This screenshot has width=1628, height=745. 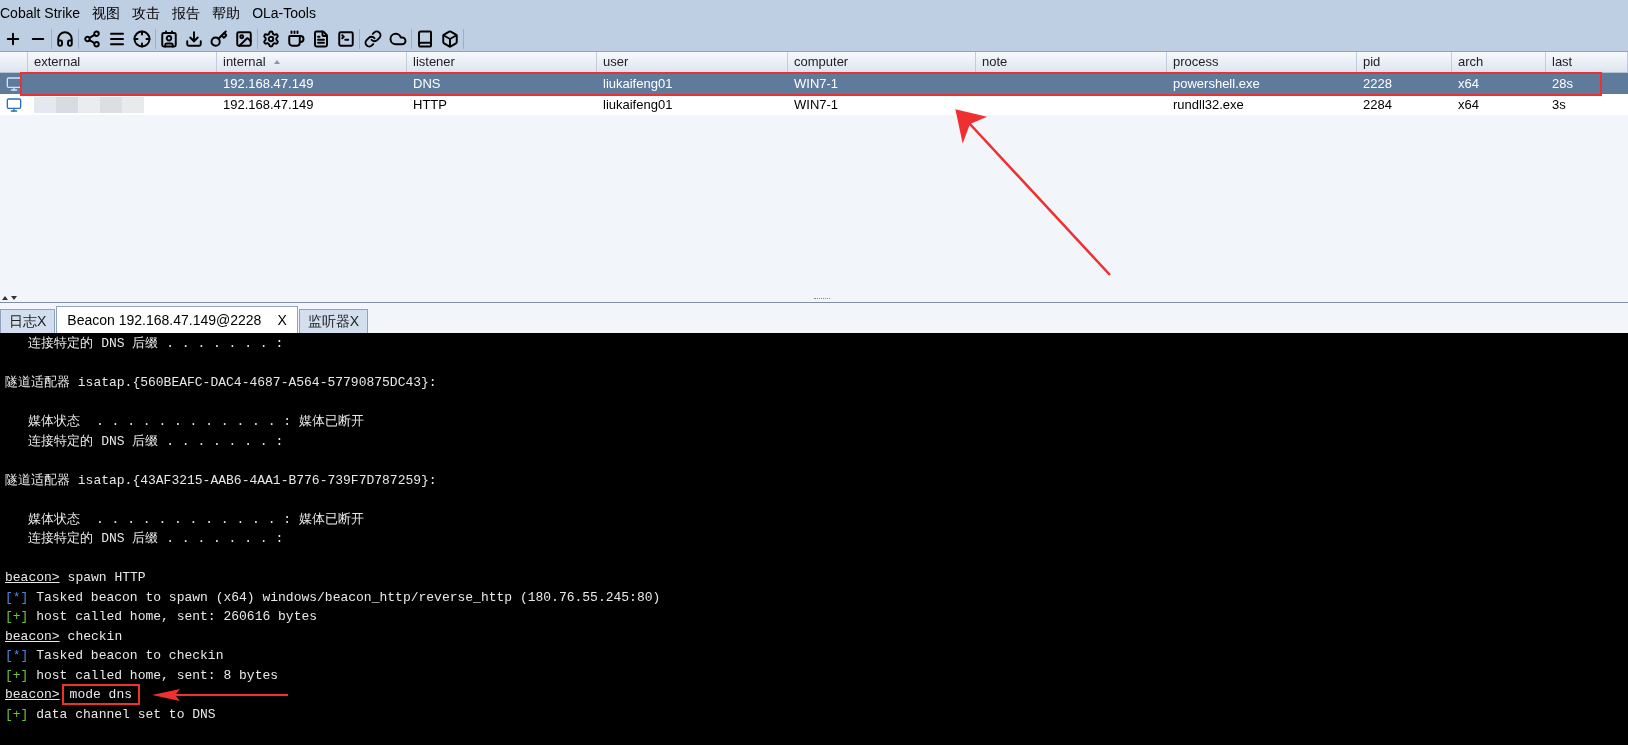 I want to click on table-cell-text: 2284, so click(x=1377, y=104).